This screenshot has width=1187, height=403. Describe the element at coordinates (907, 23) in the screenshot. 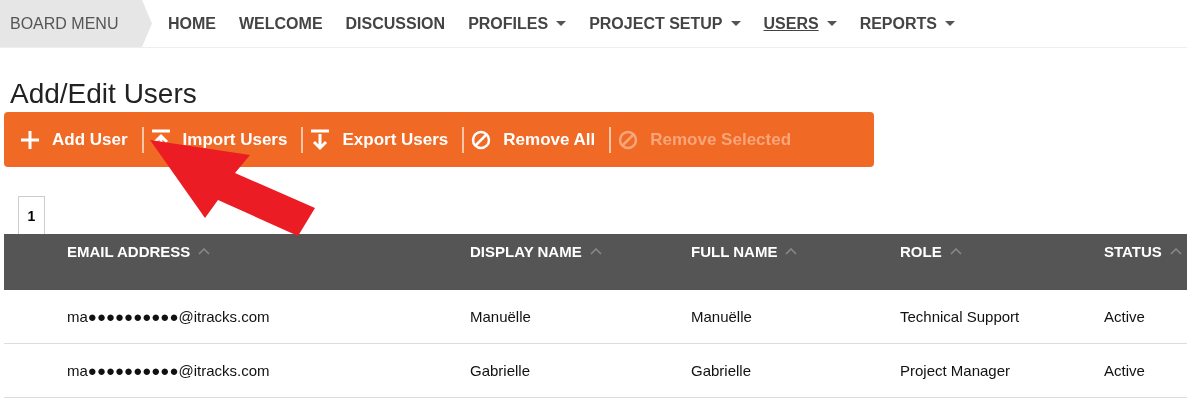

I see `nav-item: REPORTS` at that location.